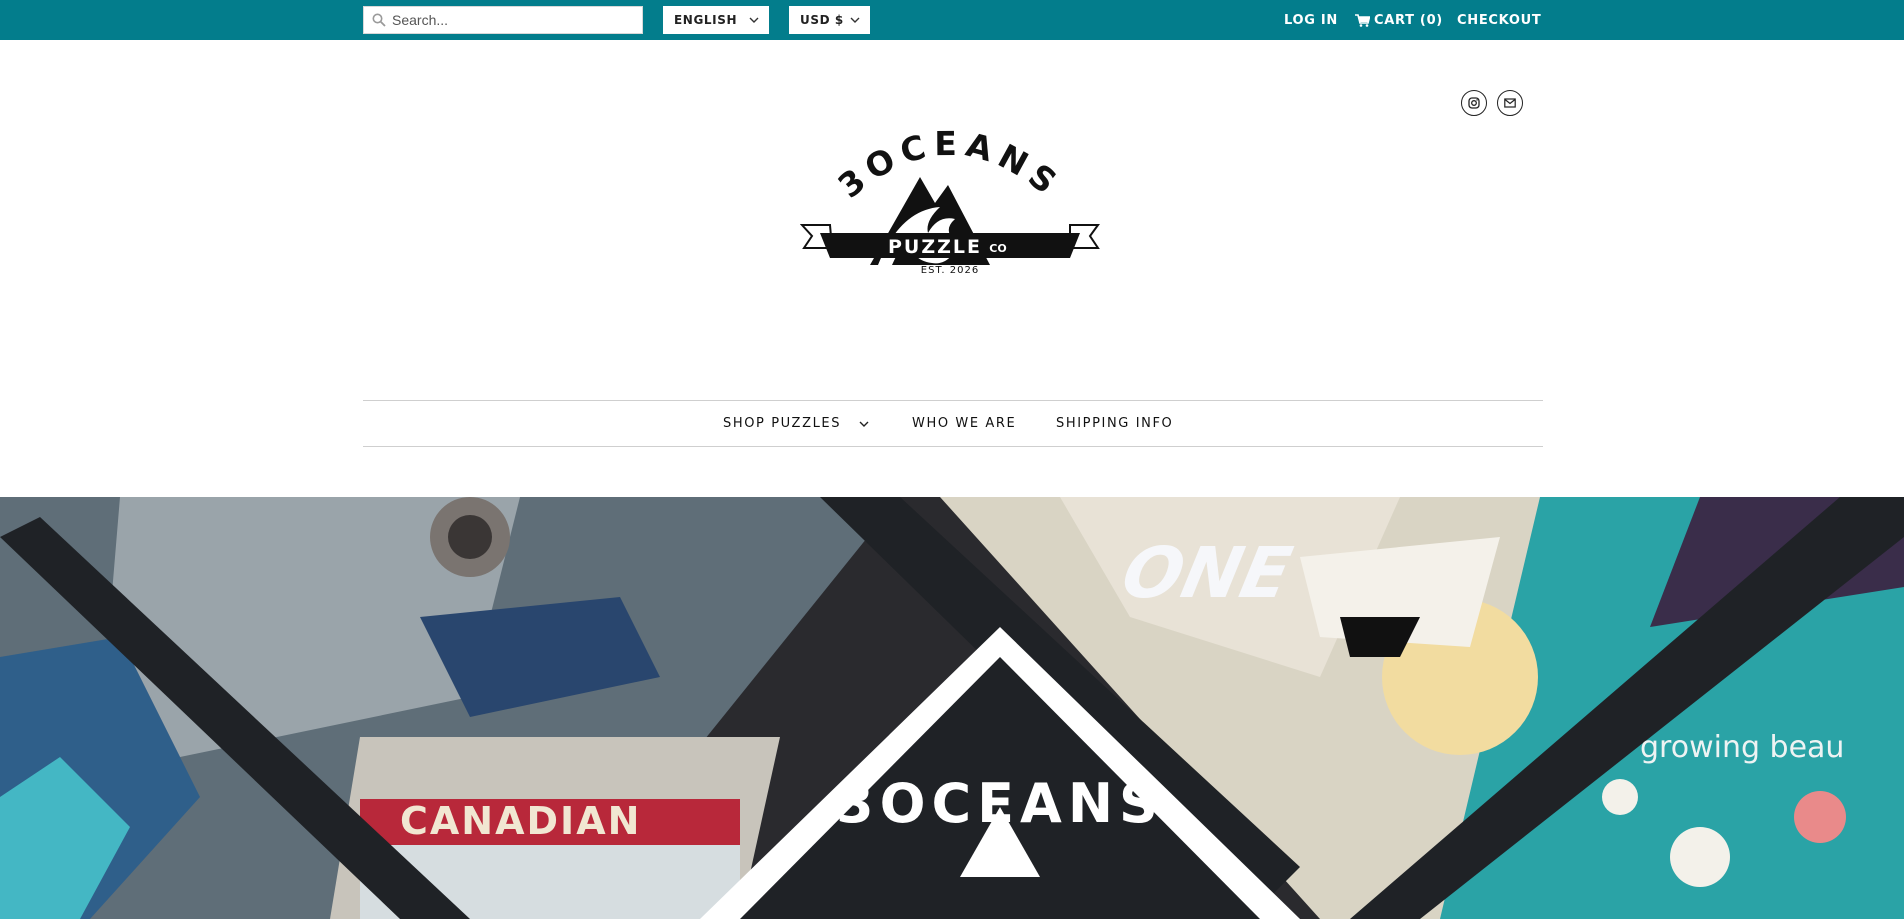 Image resolution: width=1904 pixels, height=919 pixels. What do you see at coordinates (706, 20) in the screenshot?
I see `language-select-value: ENGLISH` at bounding box center [706, 20].